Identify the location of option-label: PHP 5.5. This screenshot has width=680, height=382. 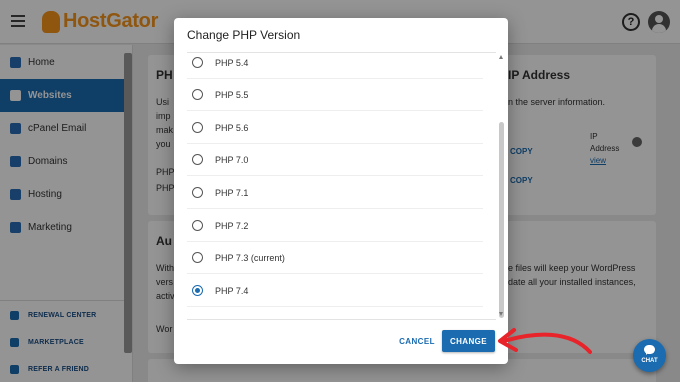
(232, 94).